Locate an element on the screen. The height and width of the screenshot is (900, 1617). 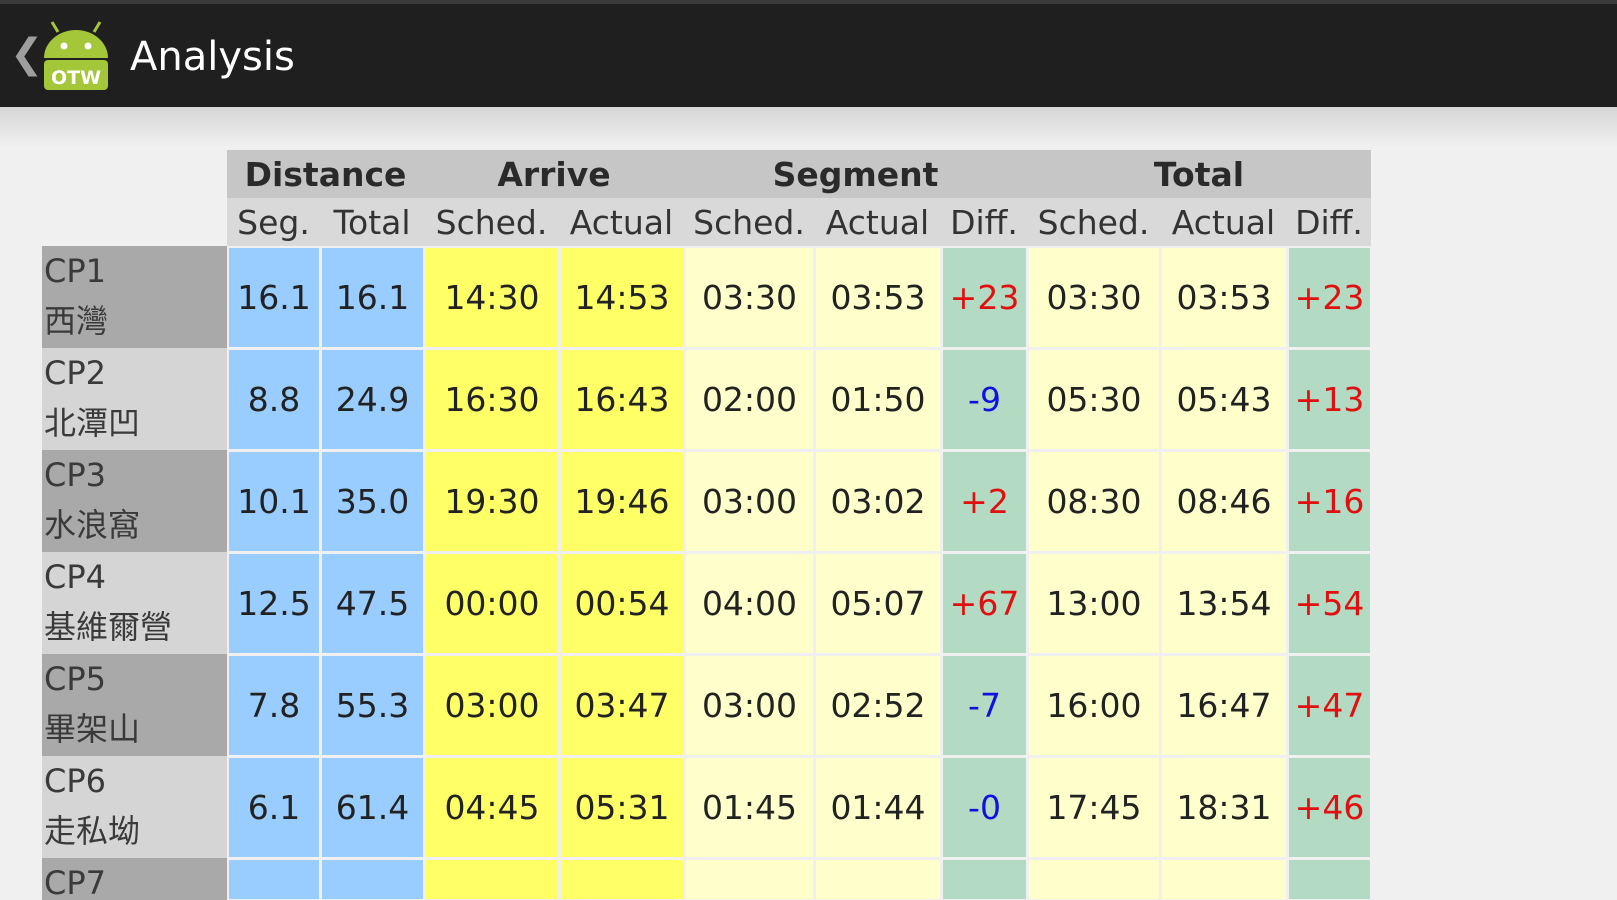
diff-cell: -0 is located at coordinates (984, 807).